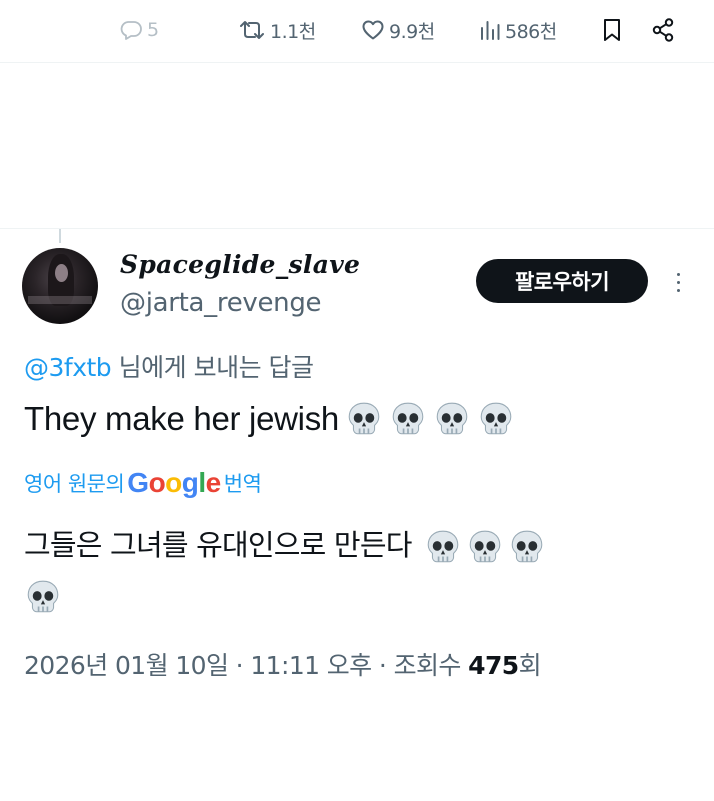 The height and width of the screenshot is (801, 714). Describe the element at coordinates (181, 418) in the screenshot. I see `tweet-body: They make her jewish` at that location.